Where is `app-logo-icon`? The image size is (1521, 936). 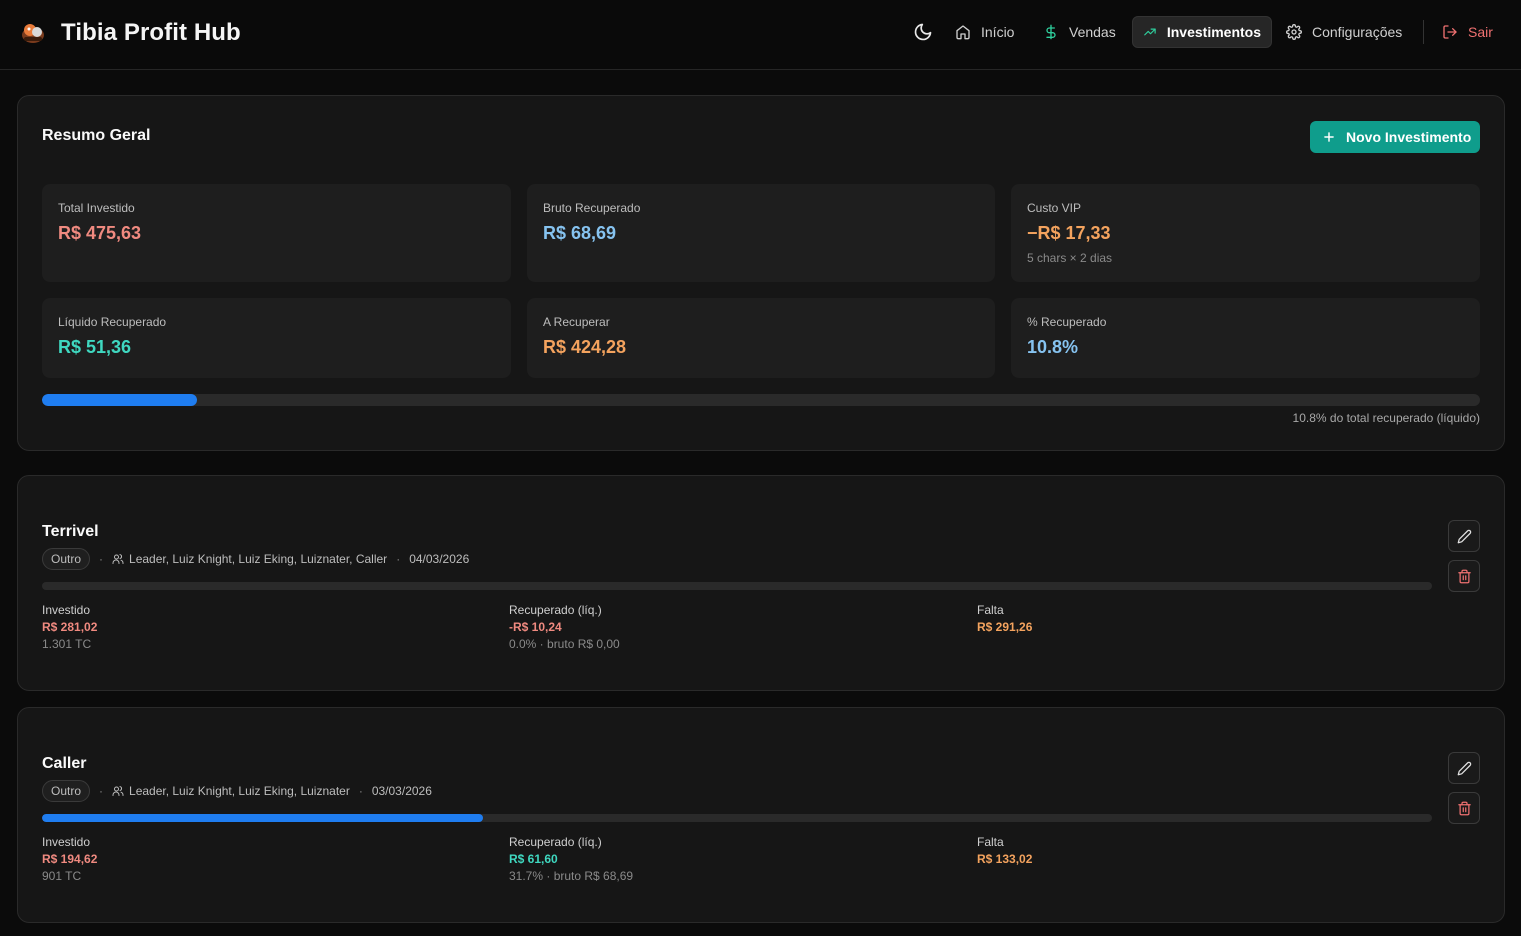
app-logo-icon is located at coordinates (33, 33).